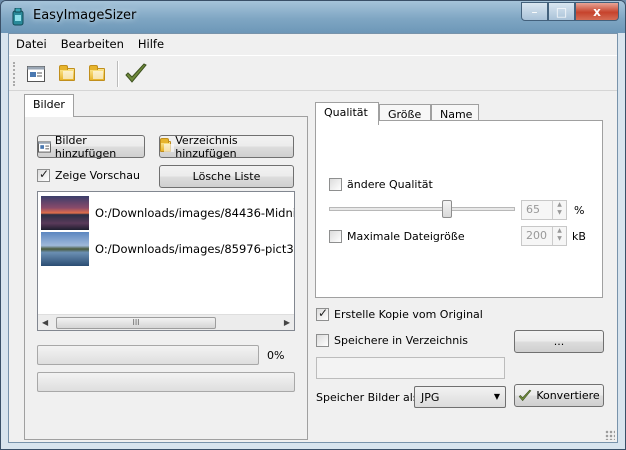 The width and height of the screenshot is (626, 450). I want to click on toolbar, so click(313, 73).